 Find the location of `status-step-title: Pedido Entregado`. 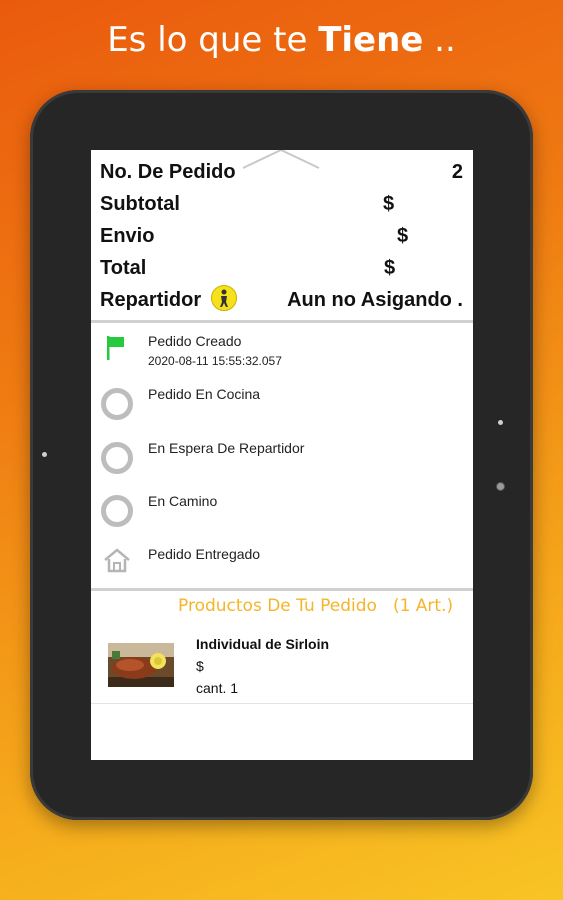

status-step-title: Pedido Entregado is located at coordinates (204, 554).